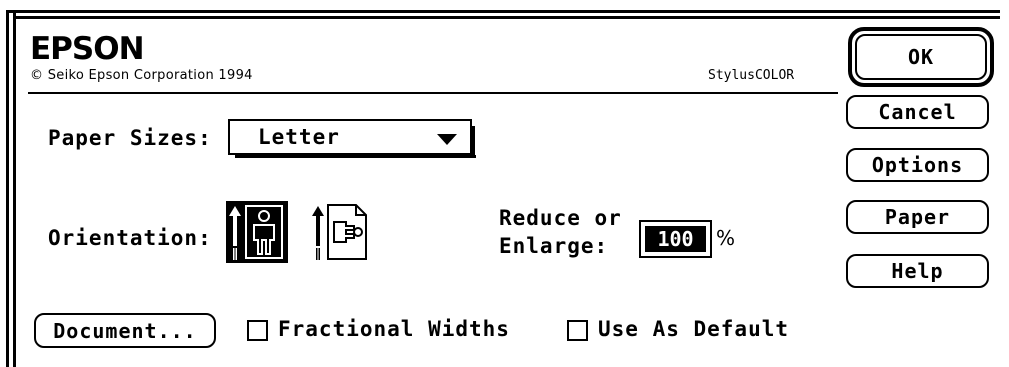 This screenshot has height=367, width=1009. What do you see at coordinates (726, 238) in the screenshot?
I see `percent-sign: %` at bounding box center [726, 238].